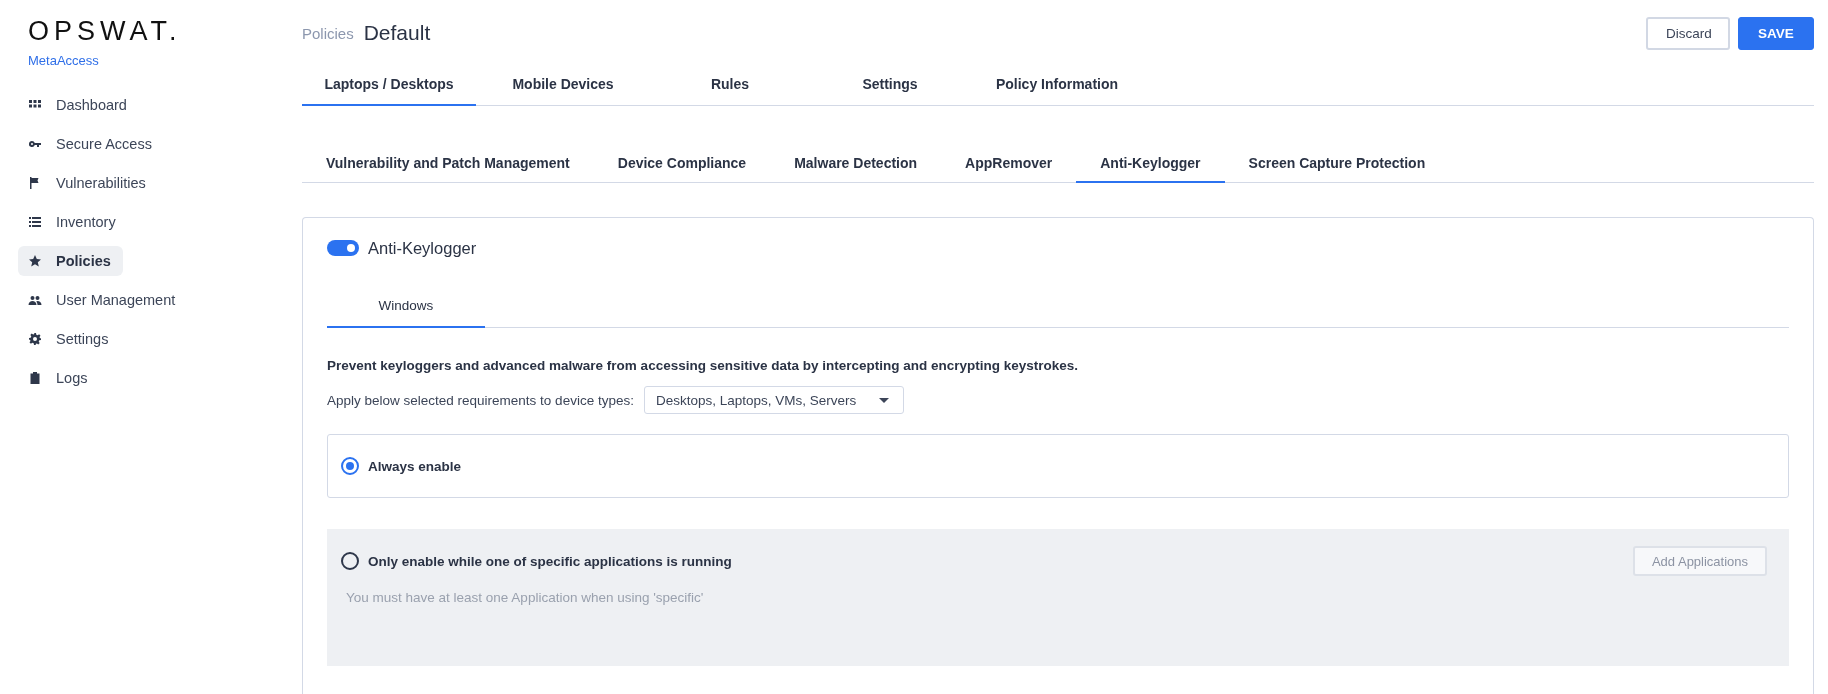 This screenshot has height=694, width=1828. What do you see at coordinates (890, 85) in the screenshot?
I see `tab: Settings` at bounding box center [890, 85].